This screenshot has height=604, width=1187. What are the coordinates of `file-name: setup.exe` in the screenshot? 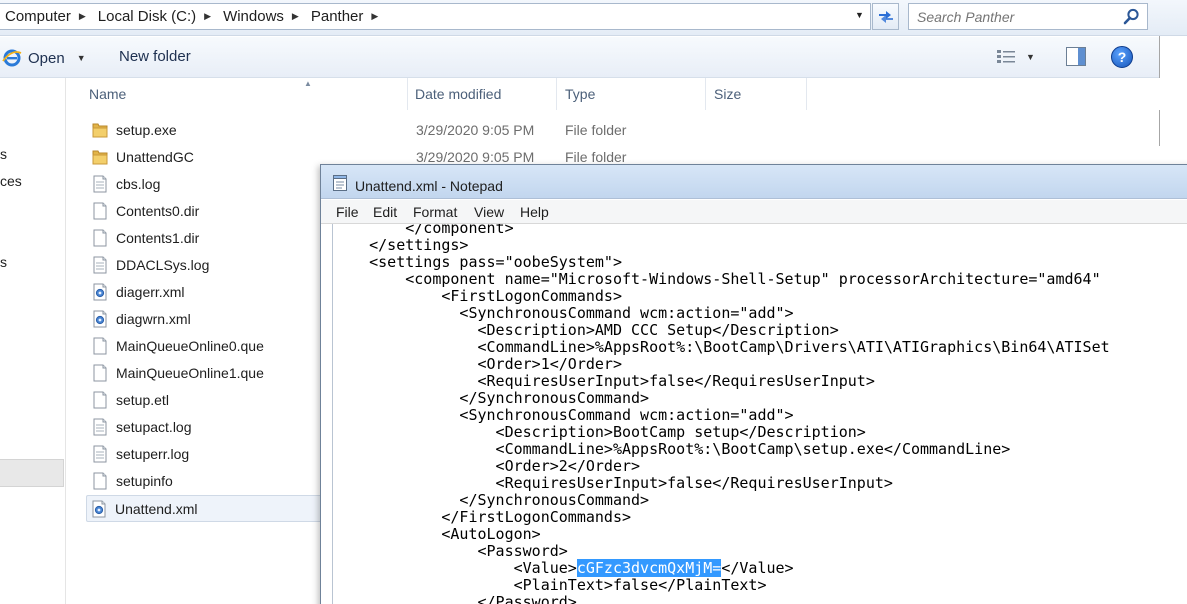 It's located at (146, 130).